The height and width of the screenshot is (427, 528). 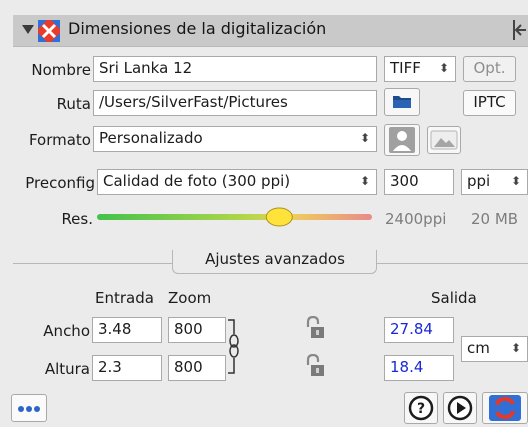 What do you see at coordinates (127, 368) in the screenshot?
I see `altura-input-field: 2.3` at bounding box center [127, 368].